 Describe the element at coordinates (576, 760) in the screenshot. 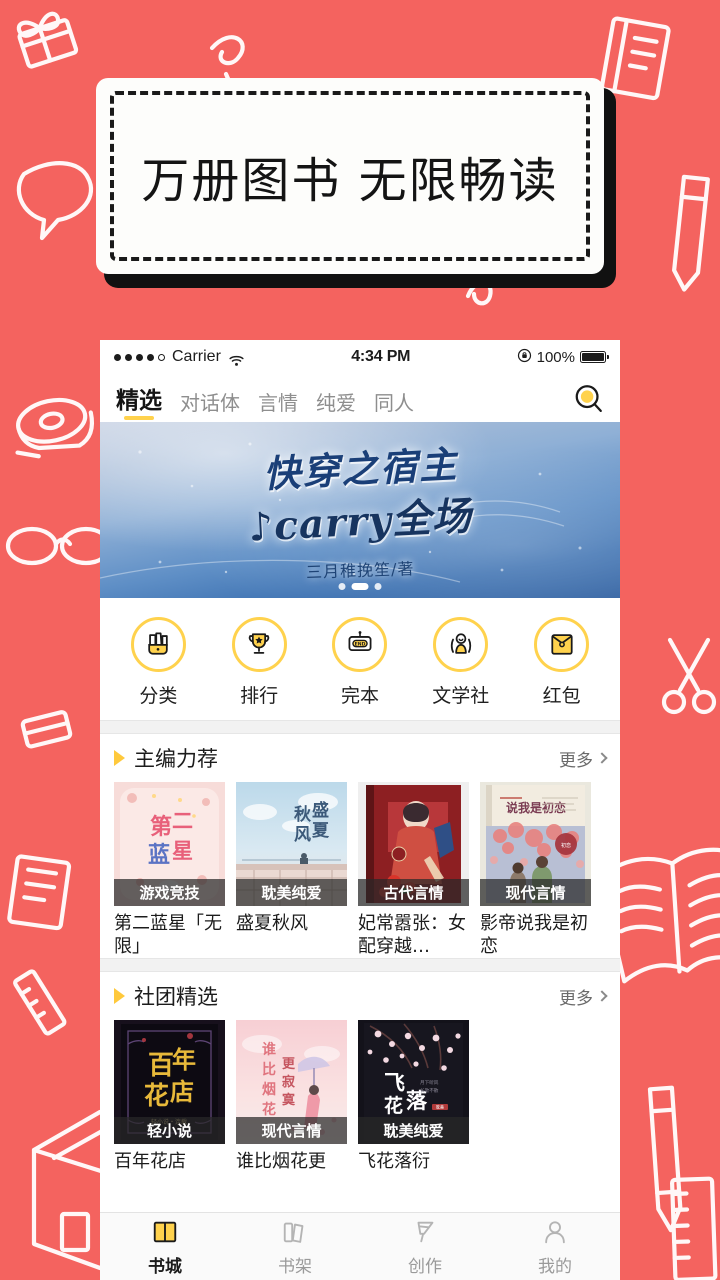

I see `more-label: 更多` at that location.